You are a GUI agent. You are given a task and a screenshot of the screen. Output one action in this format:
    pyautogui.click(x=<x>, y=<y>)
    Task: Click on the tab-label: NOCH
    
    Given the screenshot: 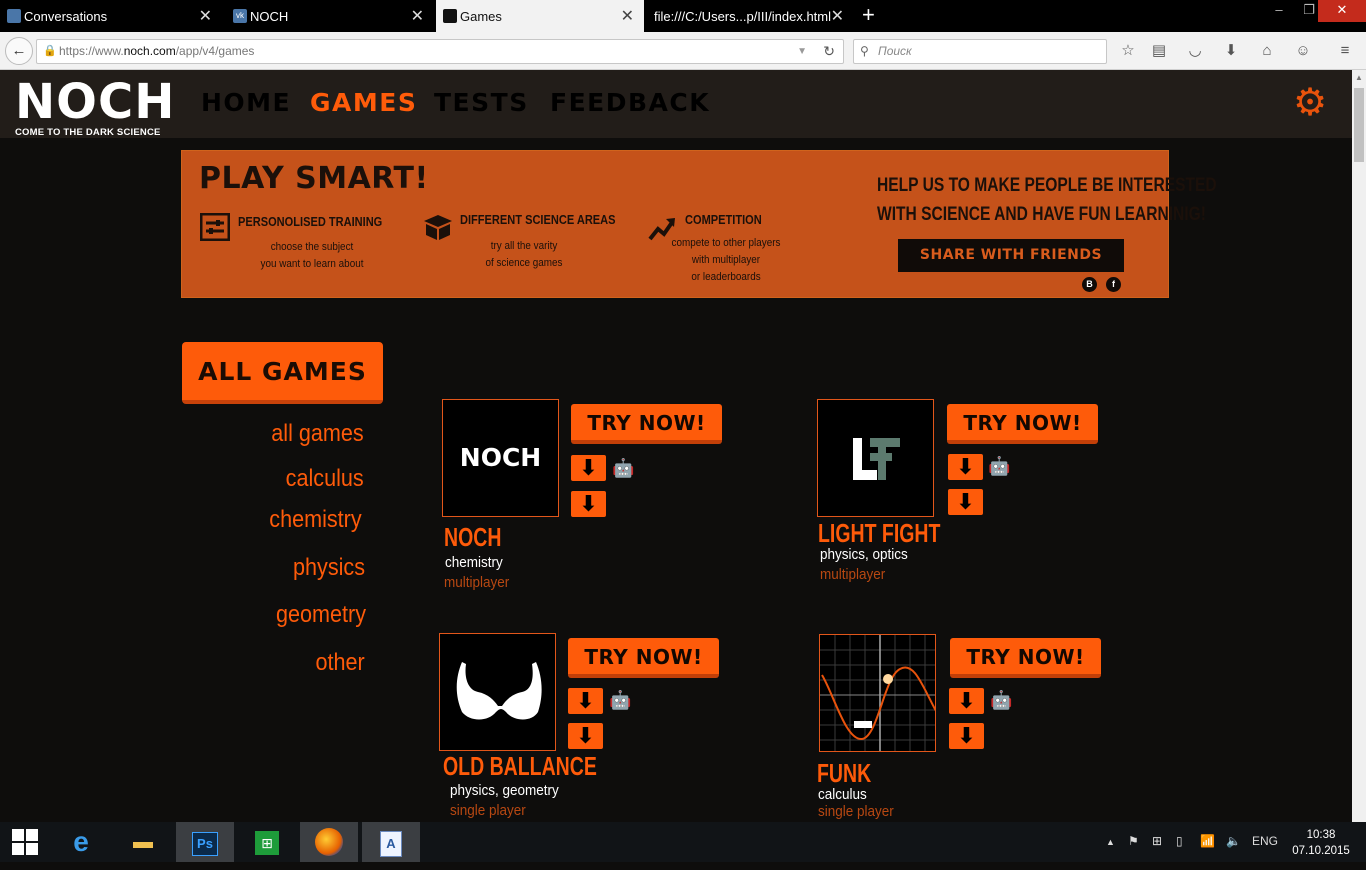 What is the action you would take?
    pyautogui.click(x=269, y=16)
    